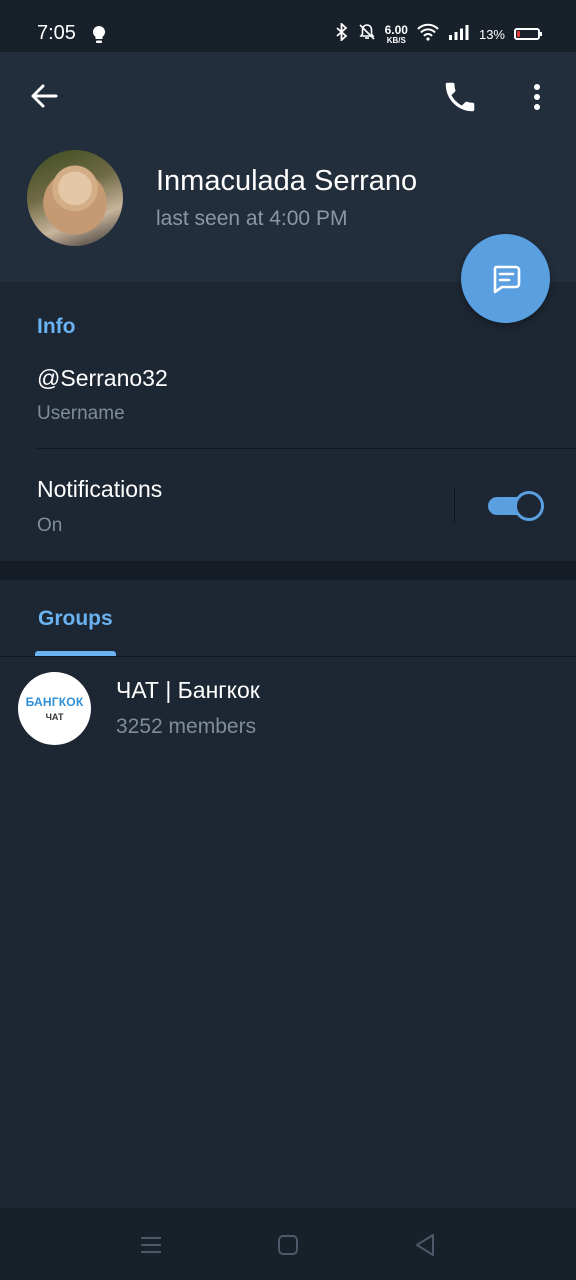  What do you see at coordinates (102, 378) in the screenshot?
I see `username-value: @Serrano32` at bounding box center [102, 378].